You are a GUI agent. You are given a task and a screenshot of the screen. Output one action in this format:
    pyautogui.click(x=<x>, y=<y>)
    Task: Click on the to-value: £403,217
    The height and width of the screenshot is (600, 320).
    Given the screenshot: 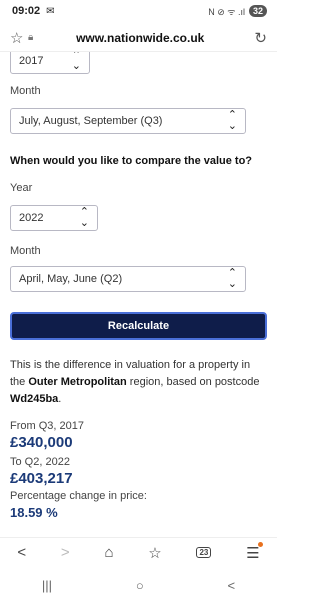 What is the action you would take?
    pyautogui.click(x=41, y=478)
    